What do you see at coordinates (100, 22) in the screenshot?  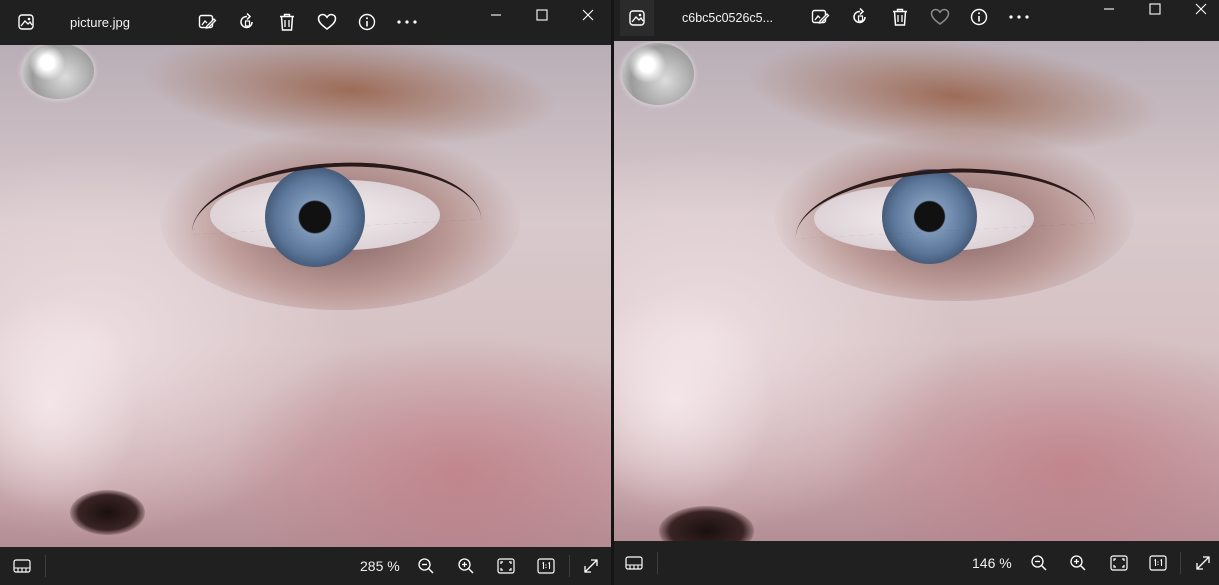 I see `file-name: picture.jpg` at bounding box center [100, 22].